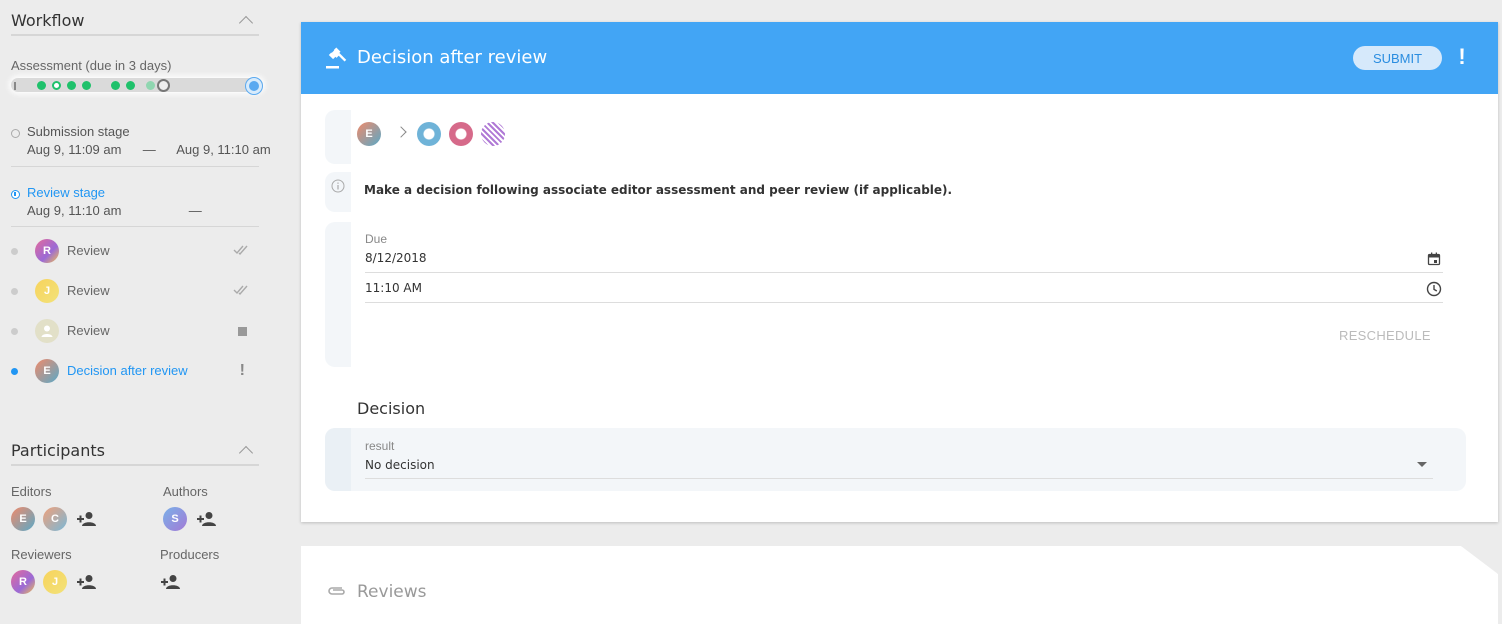  What do you see at coordinates (899, 585) in the screenshot?
I see `reviews-card: Reviews` at bounding box center [899, 585].